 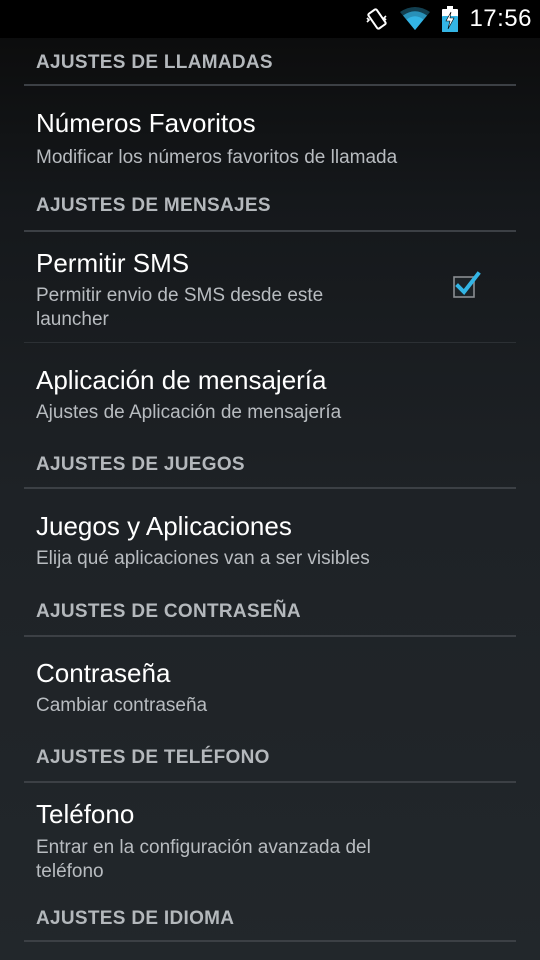 I want to click on pref-title: Juegos y Aplicaciones, so click(x=164, y=526).